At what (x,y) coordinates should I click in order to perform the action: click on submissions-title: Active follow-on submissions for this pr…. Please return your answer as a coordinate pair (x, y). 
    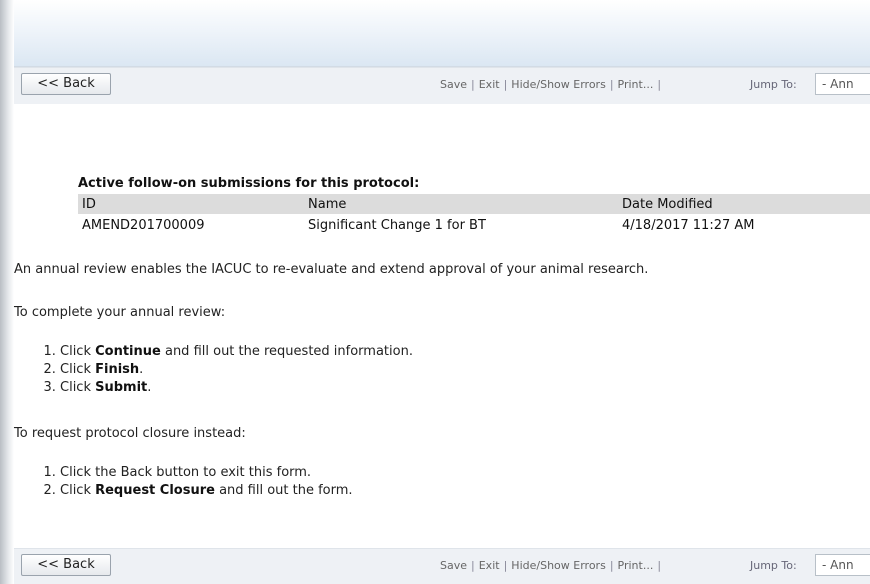
    Looking at the image, I should click on (249, 183).